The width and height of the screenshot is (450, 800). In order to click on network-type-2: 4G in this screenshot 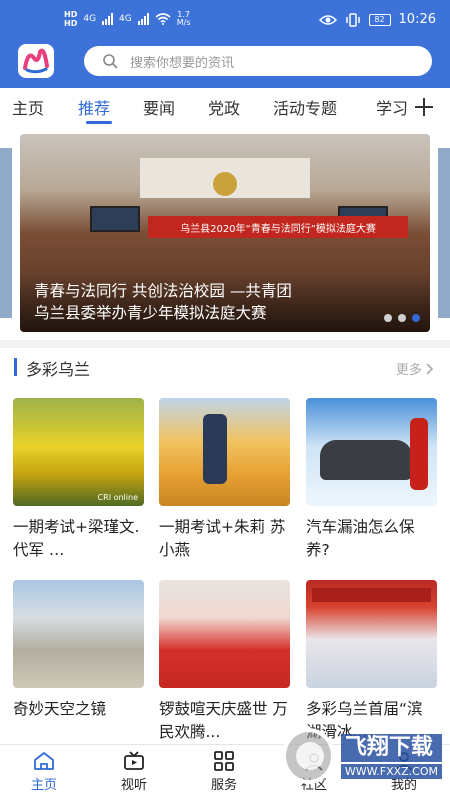, I will do `click(125, 19)`.